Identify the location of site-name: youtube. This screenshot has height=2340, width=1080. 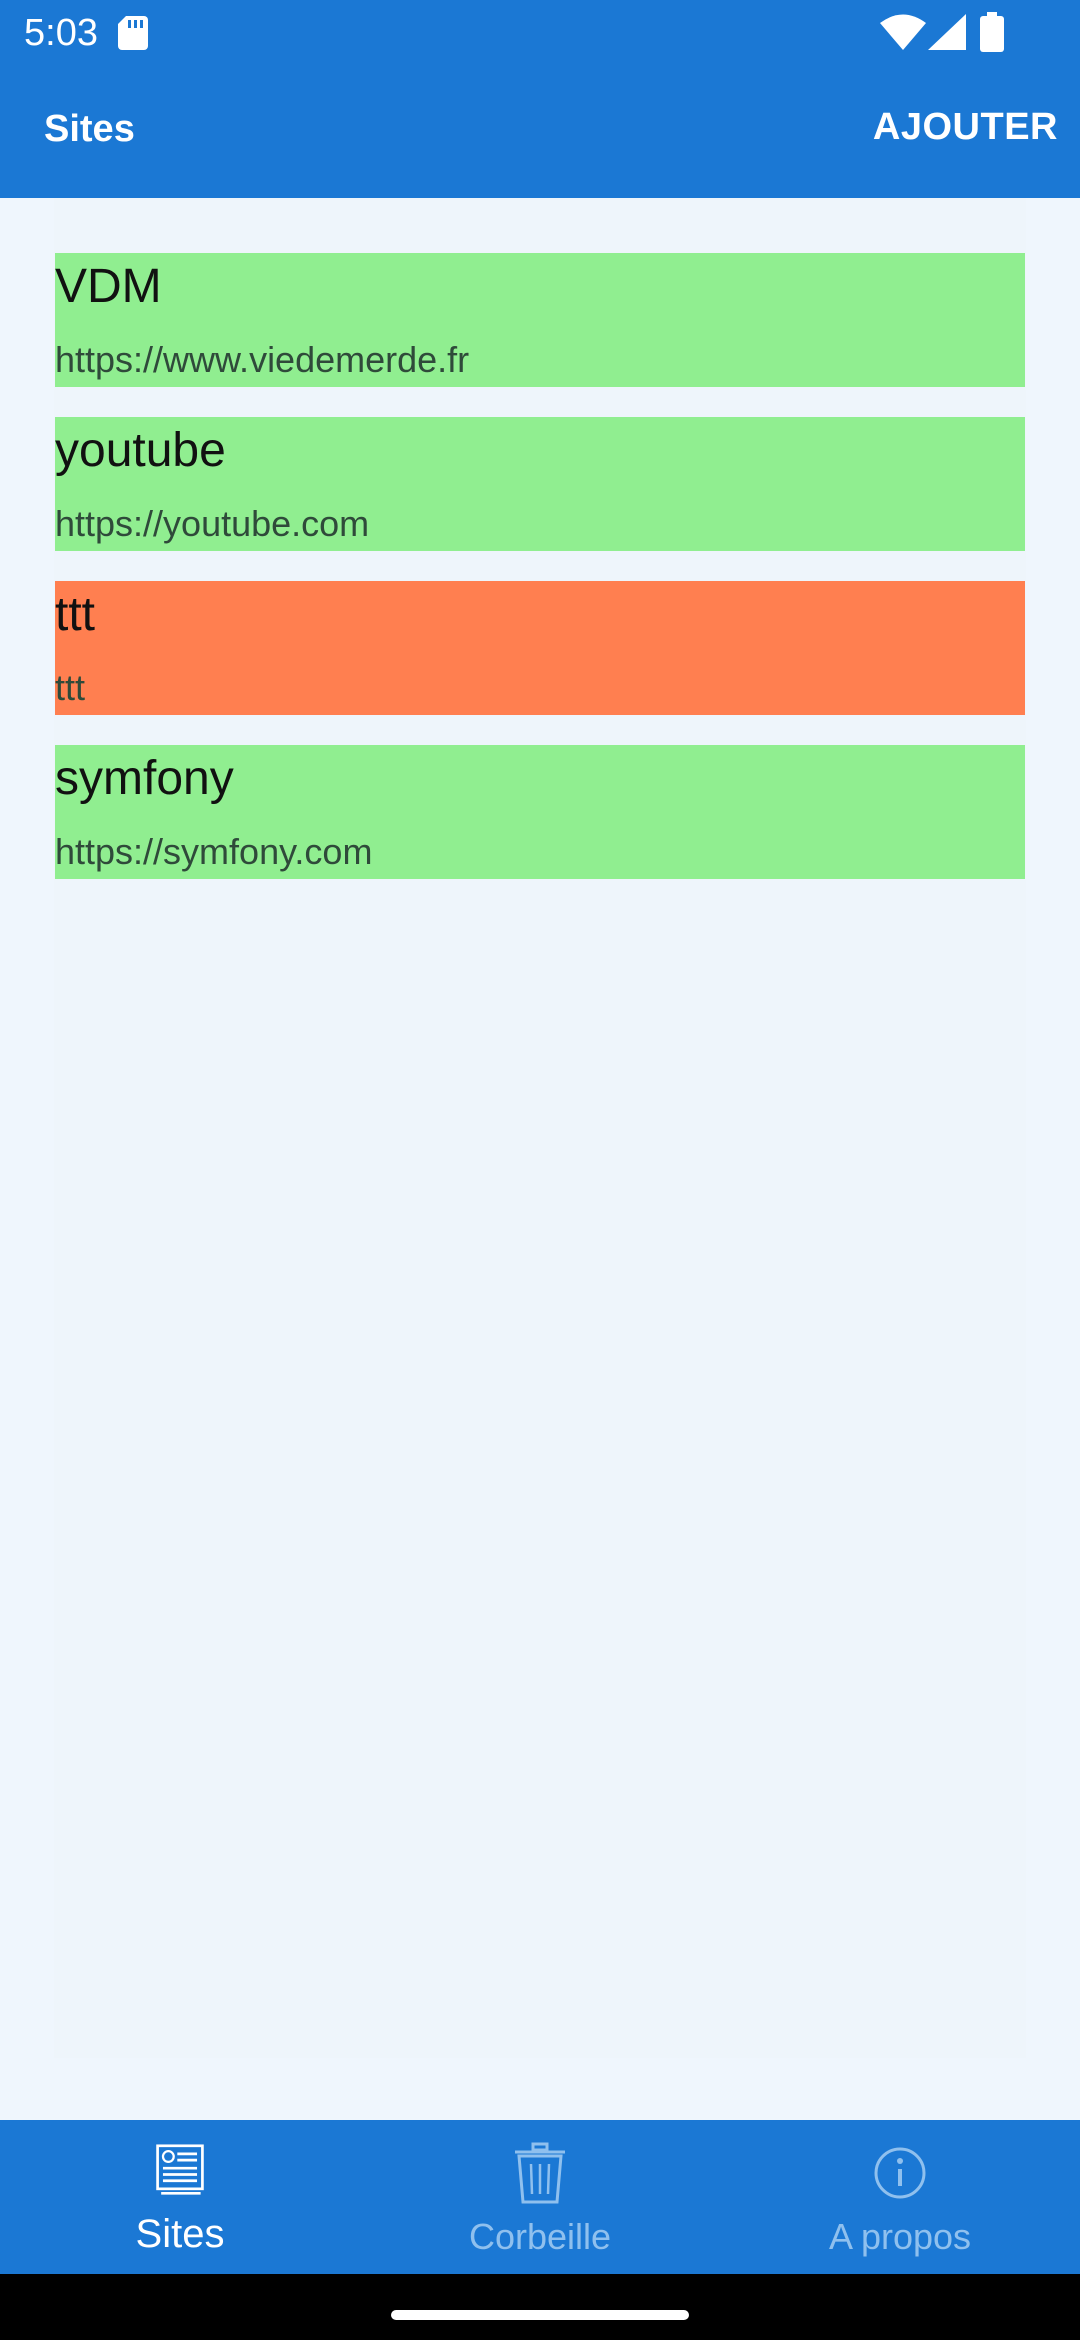
(140, 450).